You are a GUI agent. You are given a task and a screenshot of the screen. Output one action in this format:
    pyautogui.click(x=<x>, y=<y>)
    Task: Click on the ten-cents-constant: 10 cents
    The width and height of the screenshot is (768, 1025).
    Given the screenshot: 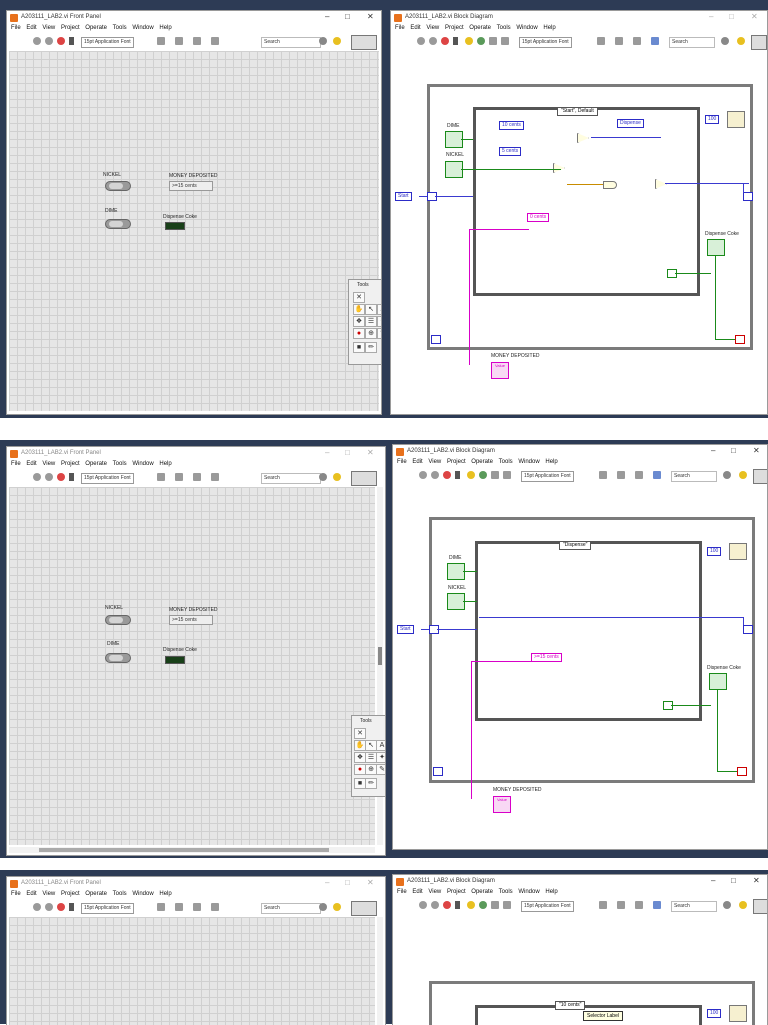 What is the action you would take?
    pyautogui.click(x=511, y=125)
    